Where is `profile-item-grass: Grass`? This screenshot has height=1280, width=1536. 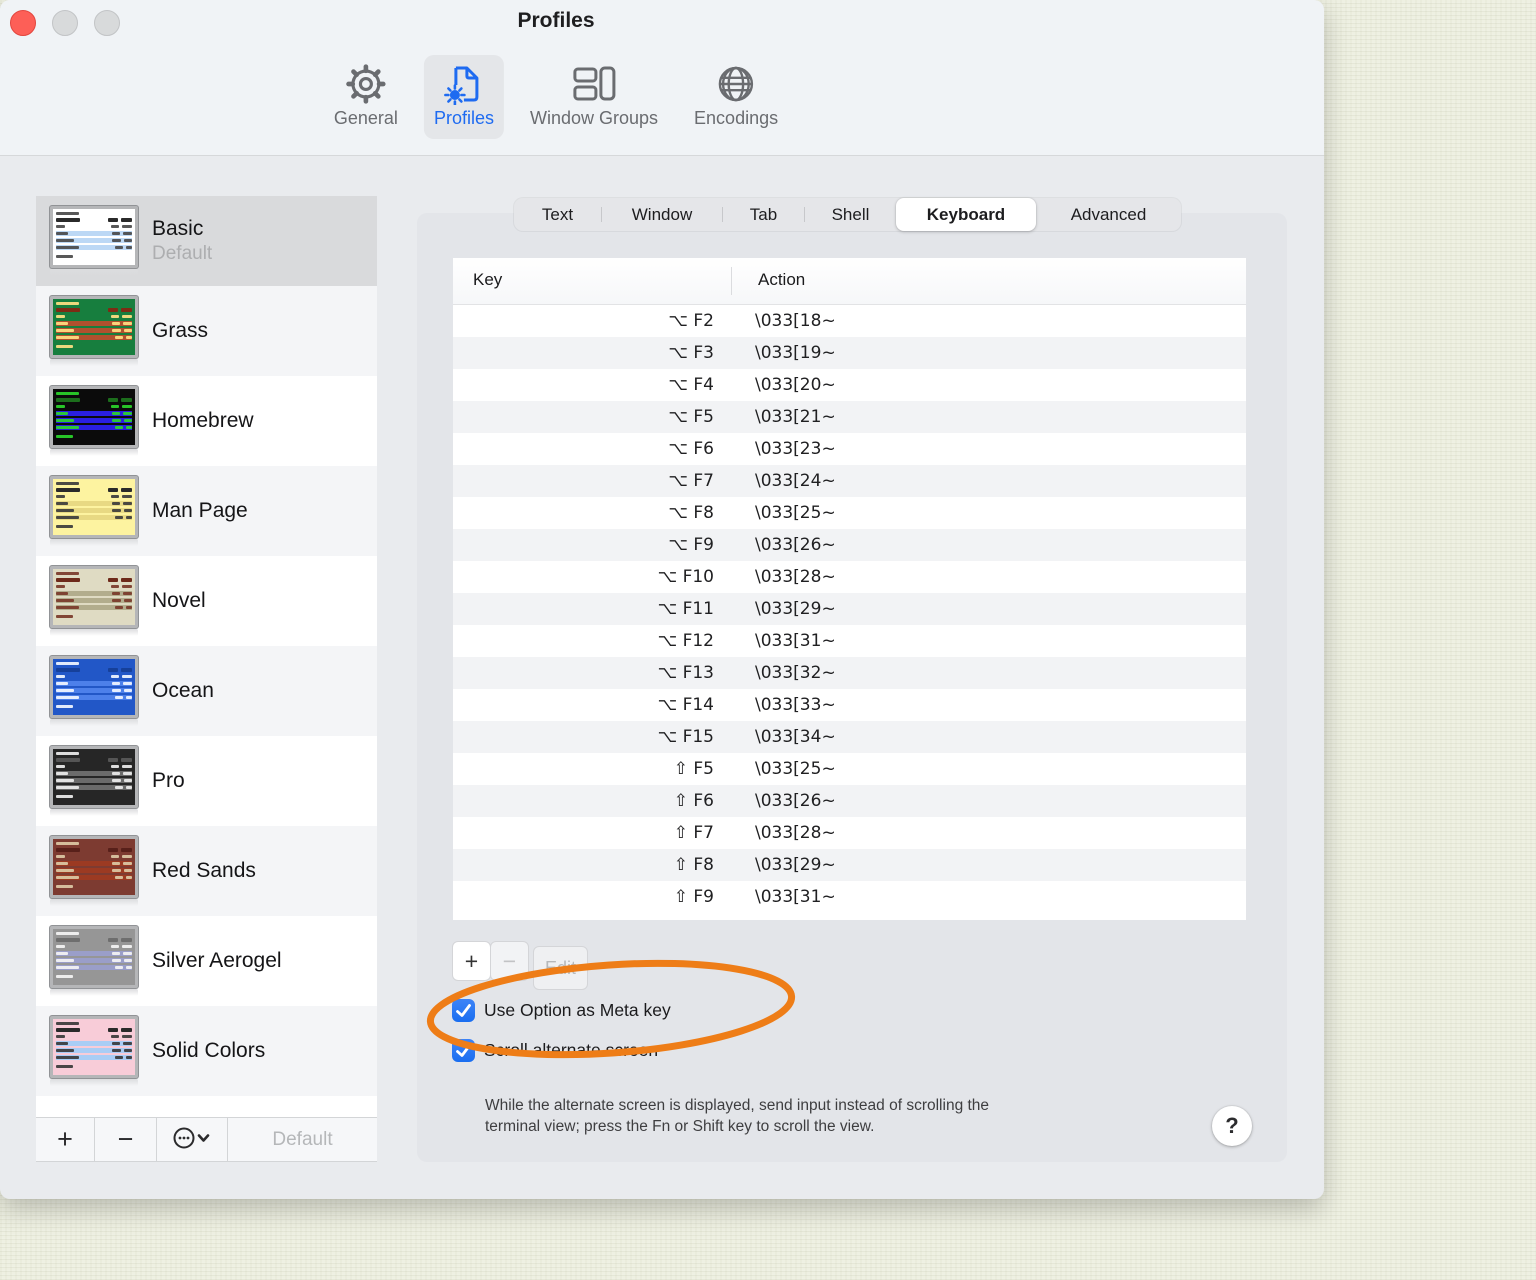 profile-item-grass: Grass is located at coordinates (206, 331).